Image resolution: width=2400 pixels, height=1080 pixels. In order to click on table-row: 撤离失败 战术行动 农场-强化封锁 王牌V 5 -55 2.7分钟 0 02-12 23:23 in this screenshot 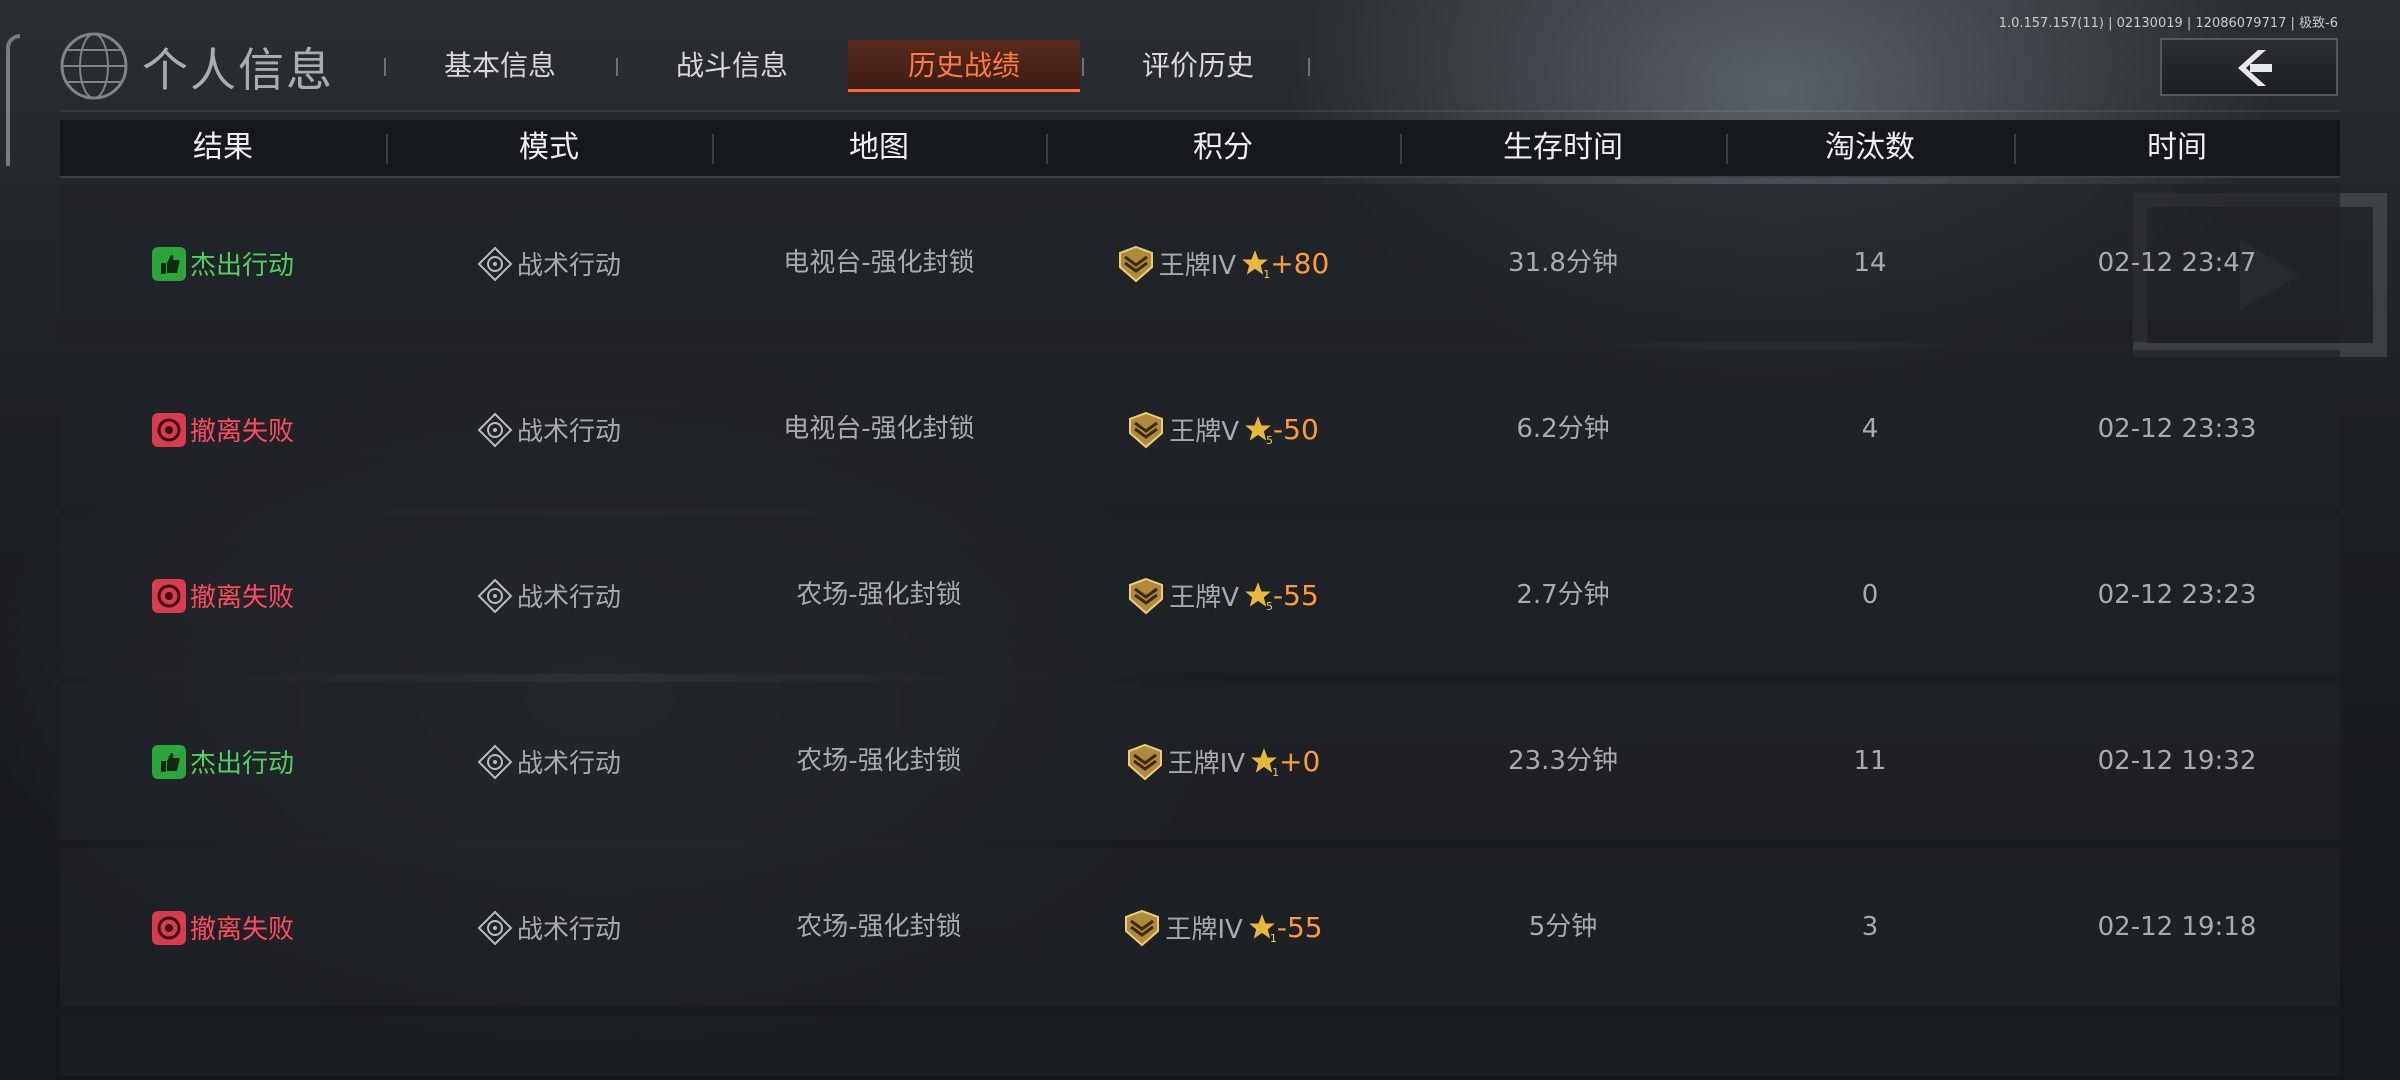, I will do `click(1200, 595)`.